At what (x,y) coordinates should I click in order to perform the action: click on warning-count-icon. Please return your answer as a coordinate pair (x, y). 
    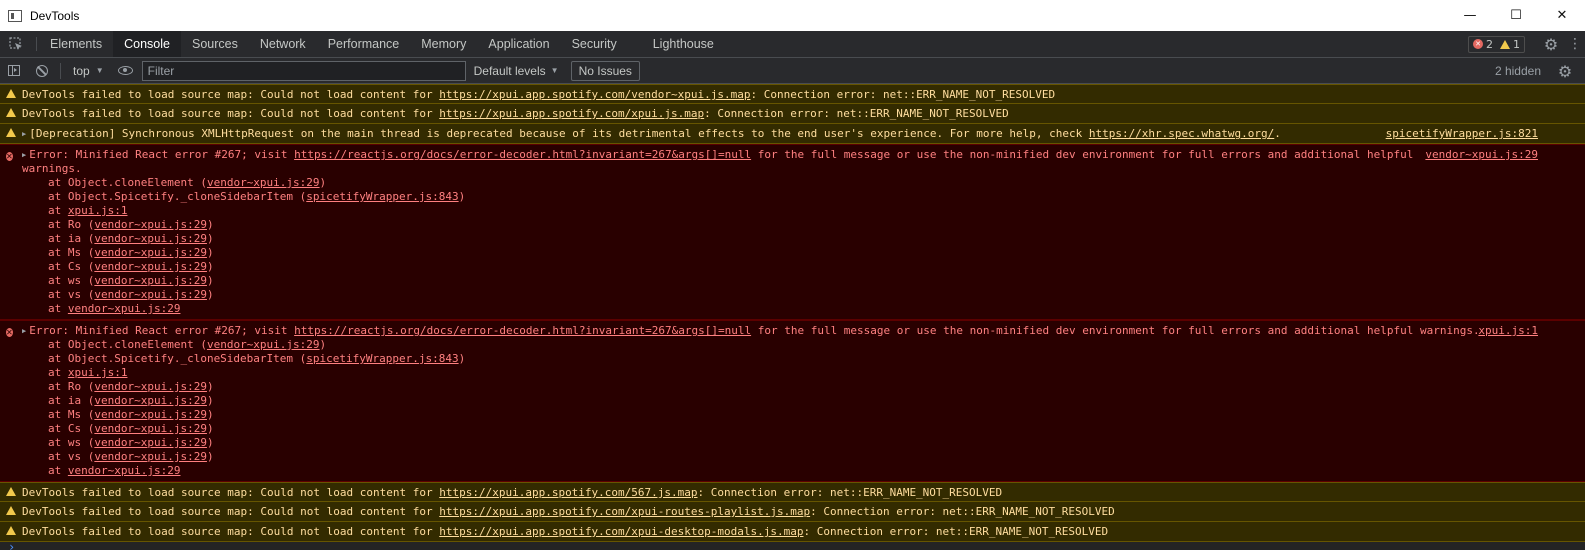
    Looking at the image, I should click on (1505, 44).